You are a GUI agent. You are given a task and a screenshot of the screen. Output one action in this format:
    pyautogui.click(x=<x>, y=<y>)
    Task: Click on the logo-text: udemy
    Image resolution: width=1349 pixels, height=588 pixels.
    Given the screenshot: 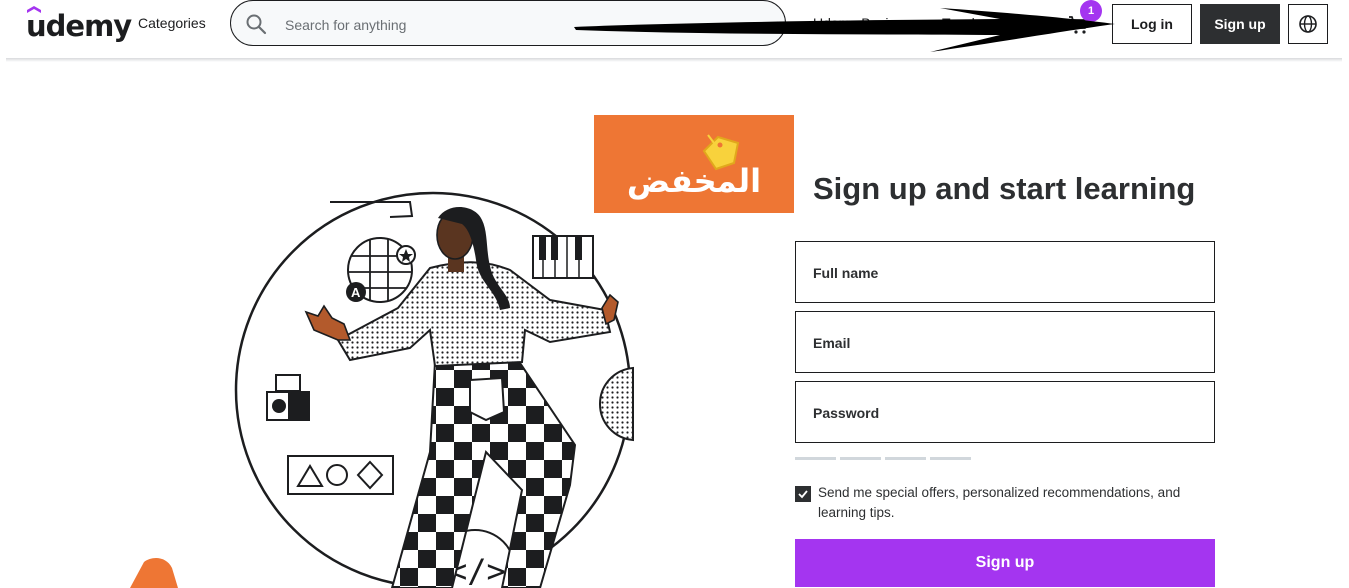 What is the action you would take?
    pyautogui.click(x=79, y=26)
    